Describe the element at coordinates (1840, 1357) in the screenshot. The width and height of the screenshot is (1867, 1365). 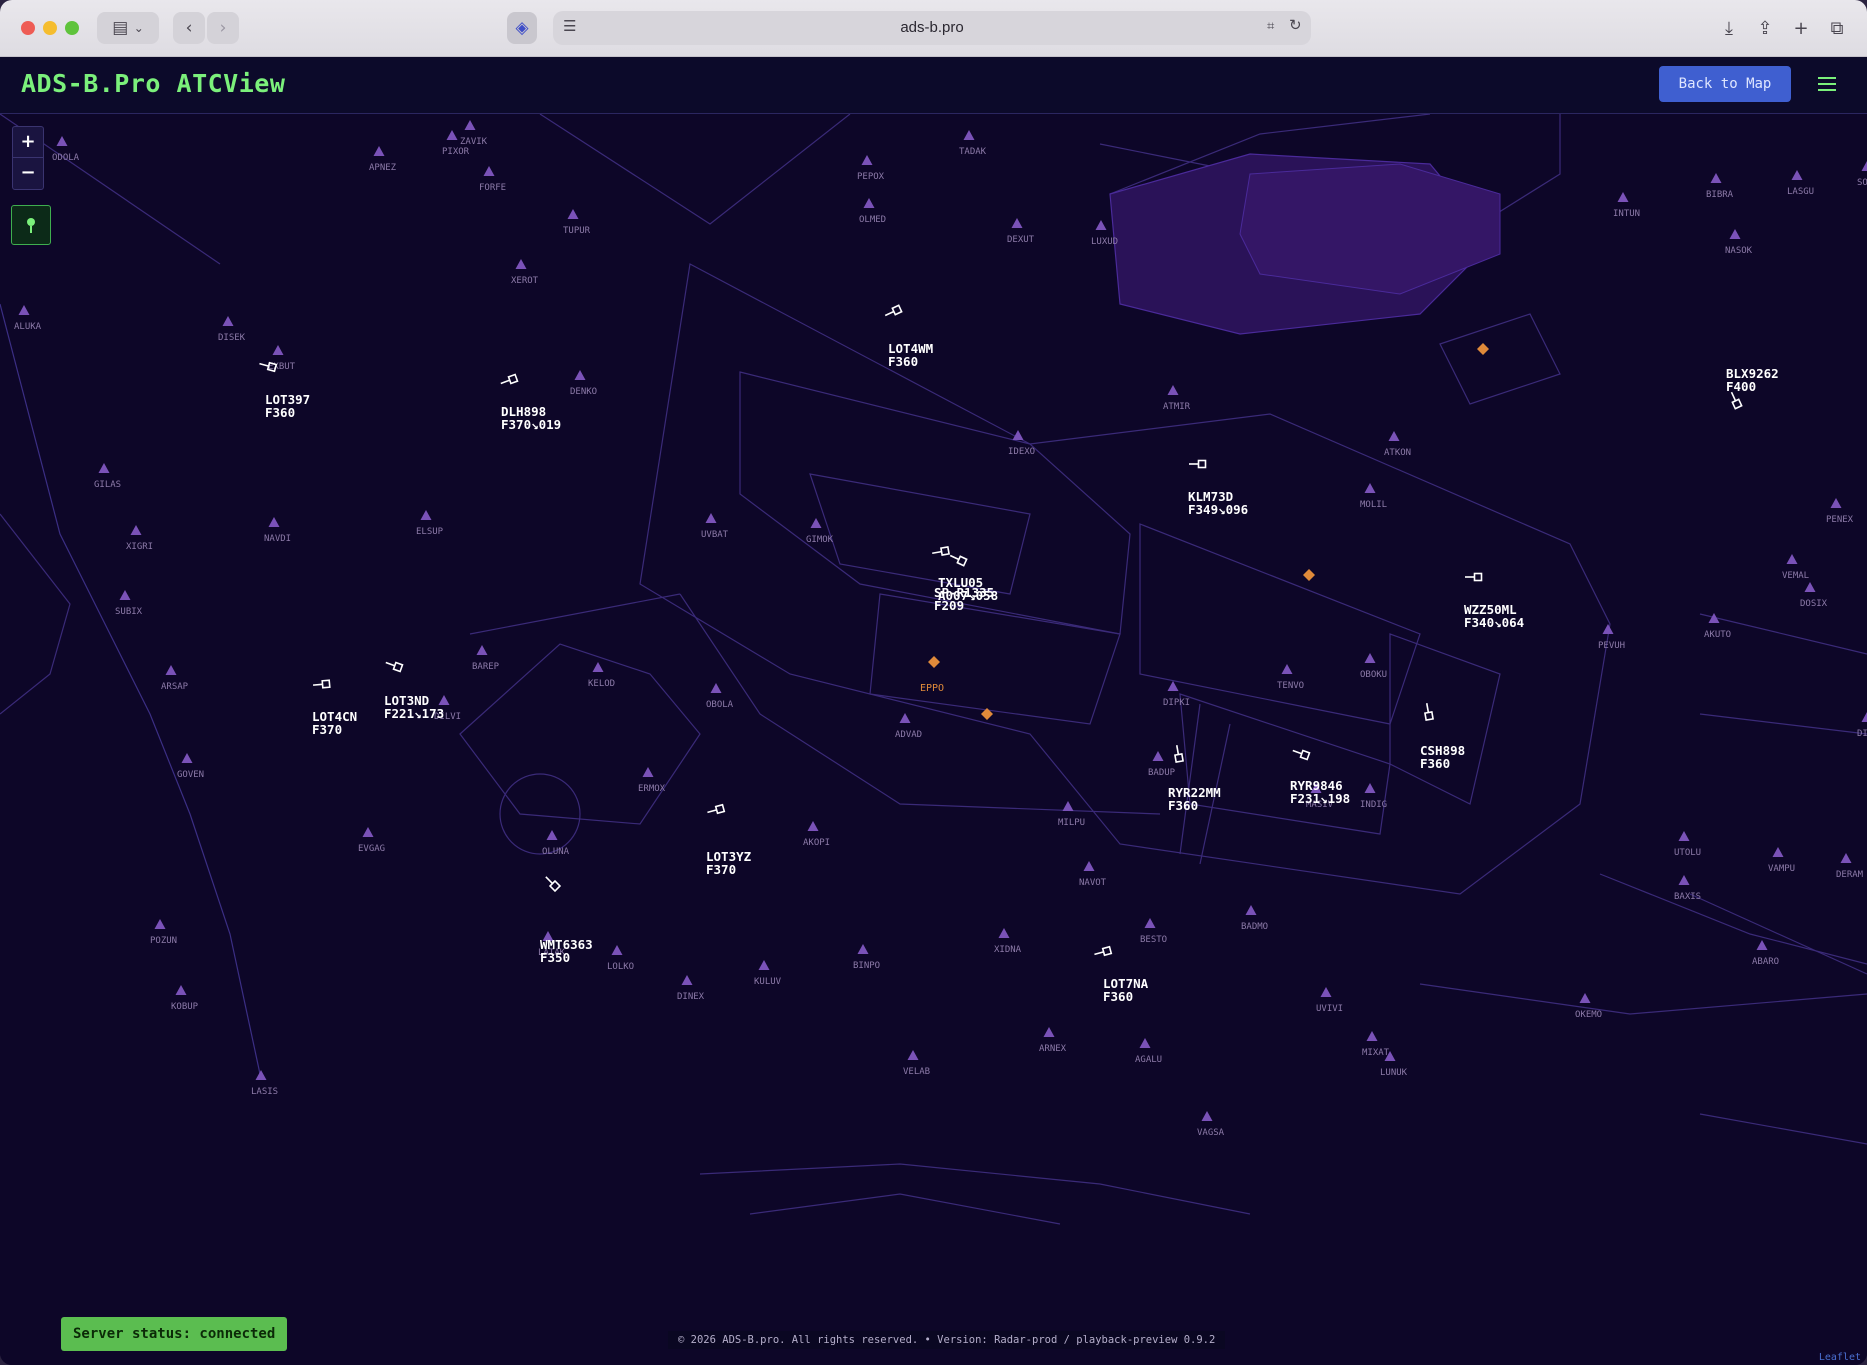
I see `leaflet-attribution-link: Leaflet` at that location.